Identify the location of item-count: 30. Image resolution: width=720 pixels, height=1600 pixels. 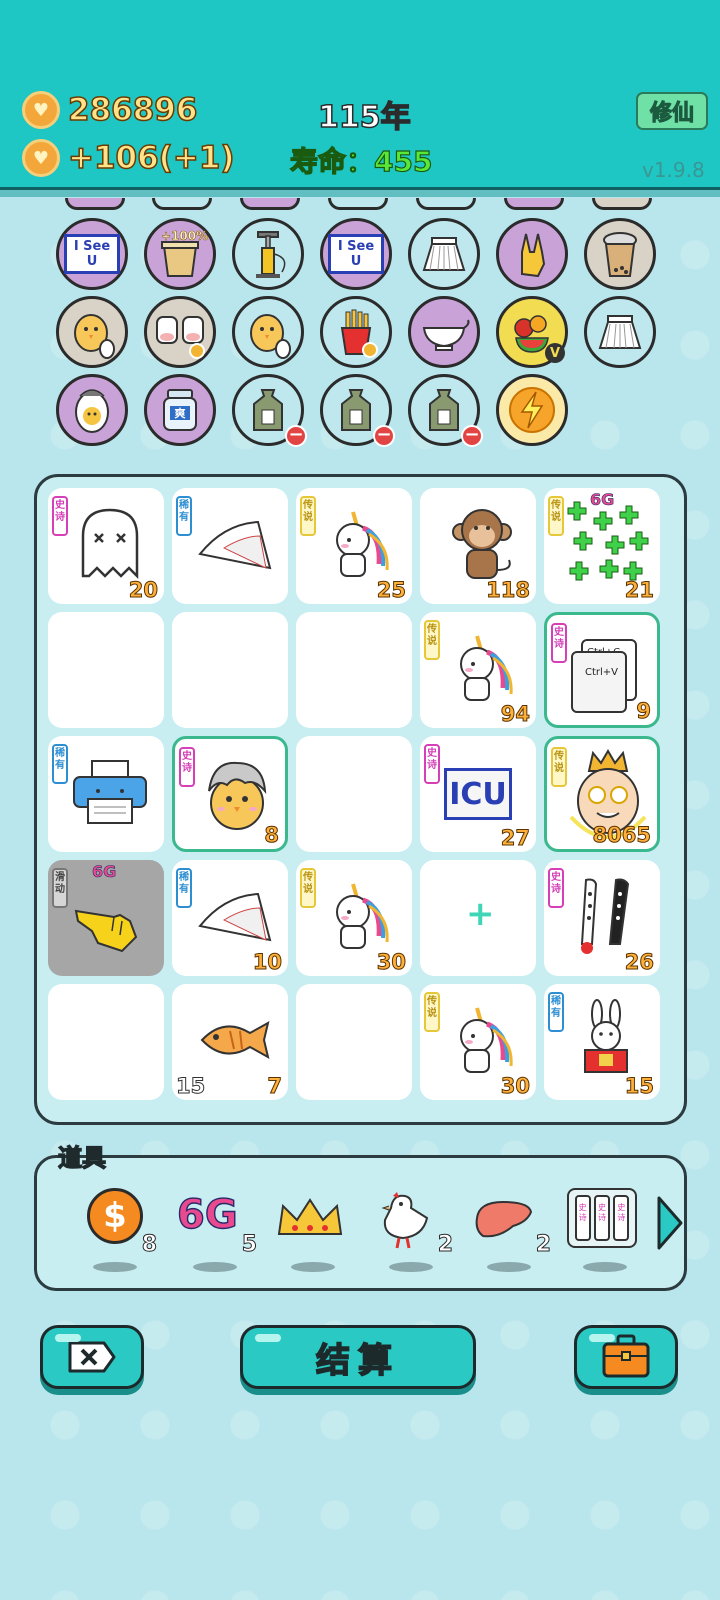
(515, 1086).